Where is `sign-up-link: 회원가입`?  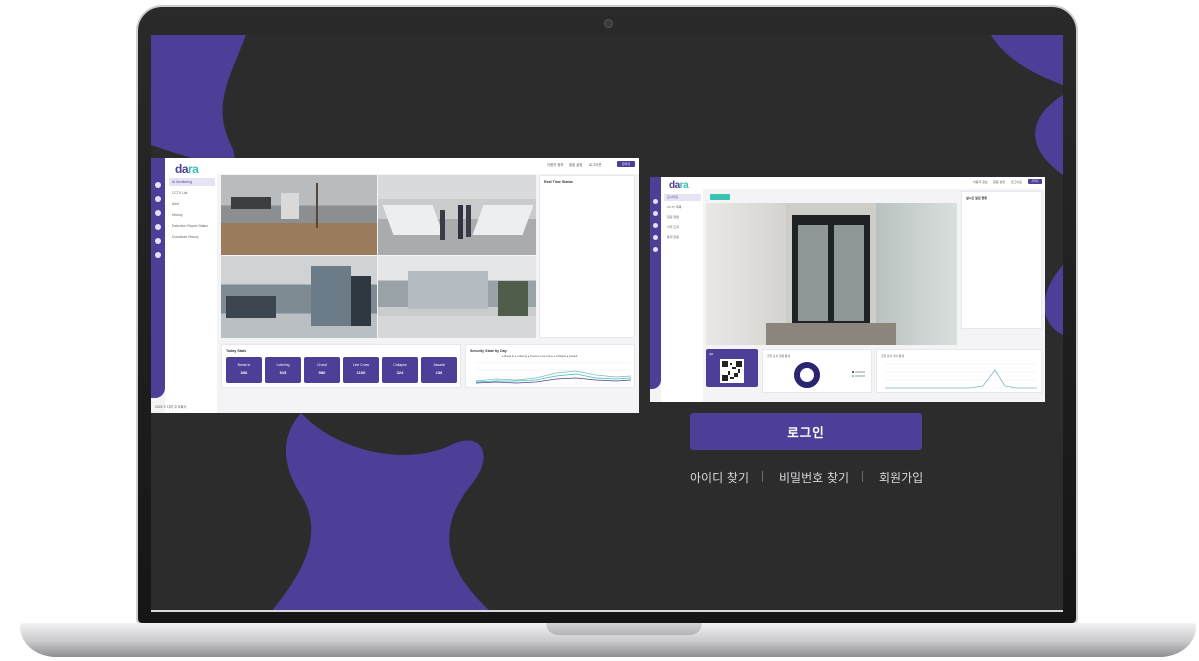 sign-up-link: 회원가입 is located at coordinates (901, 477).